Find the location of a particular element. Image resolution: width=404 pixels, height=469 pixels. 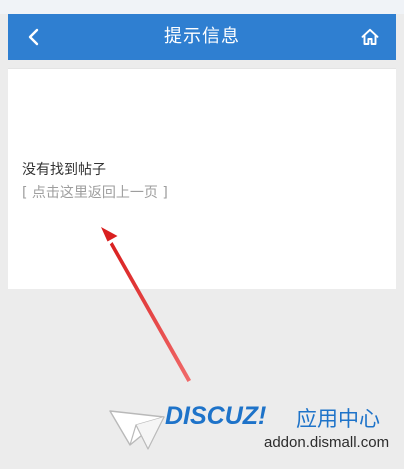

back-button is located at coordinates (34, 37).